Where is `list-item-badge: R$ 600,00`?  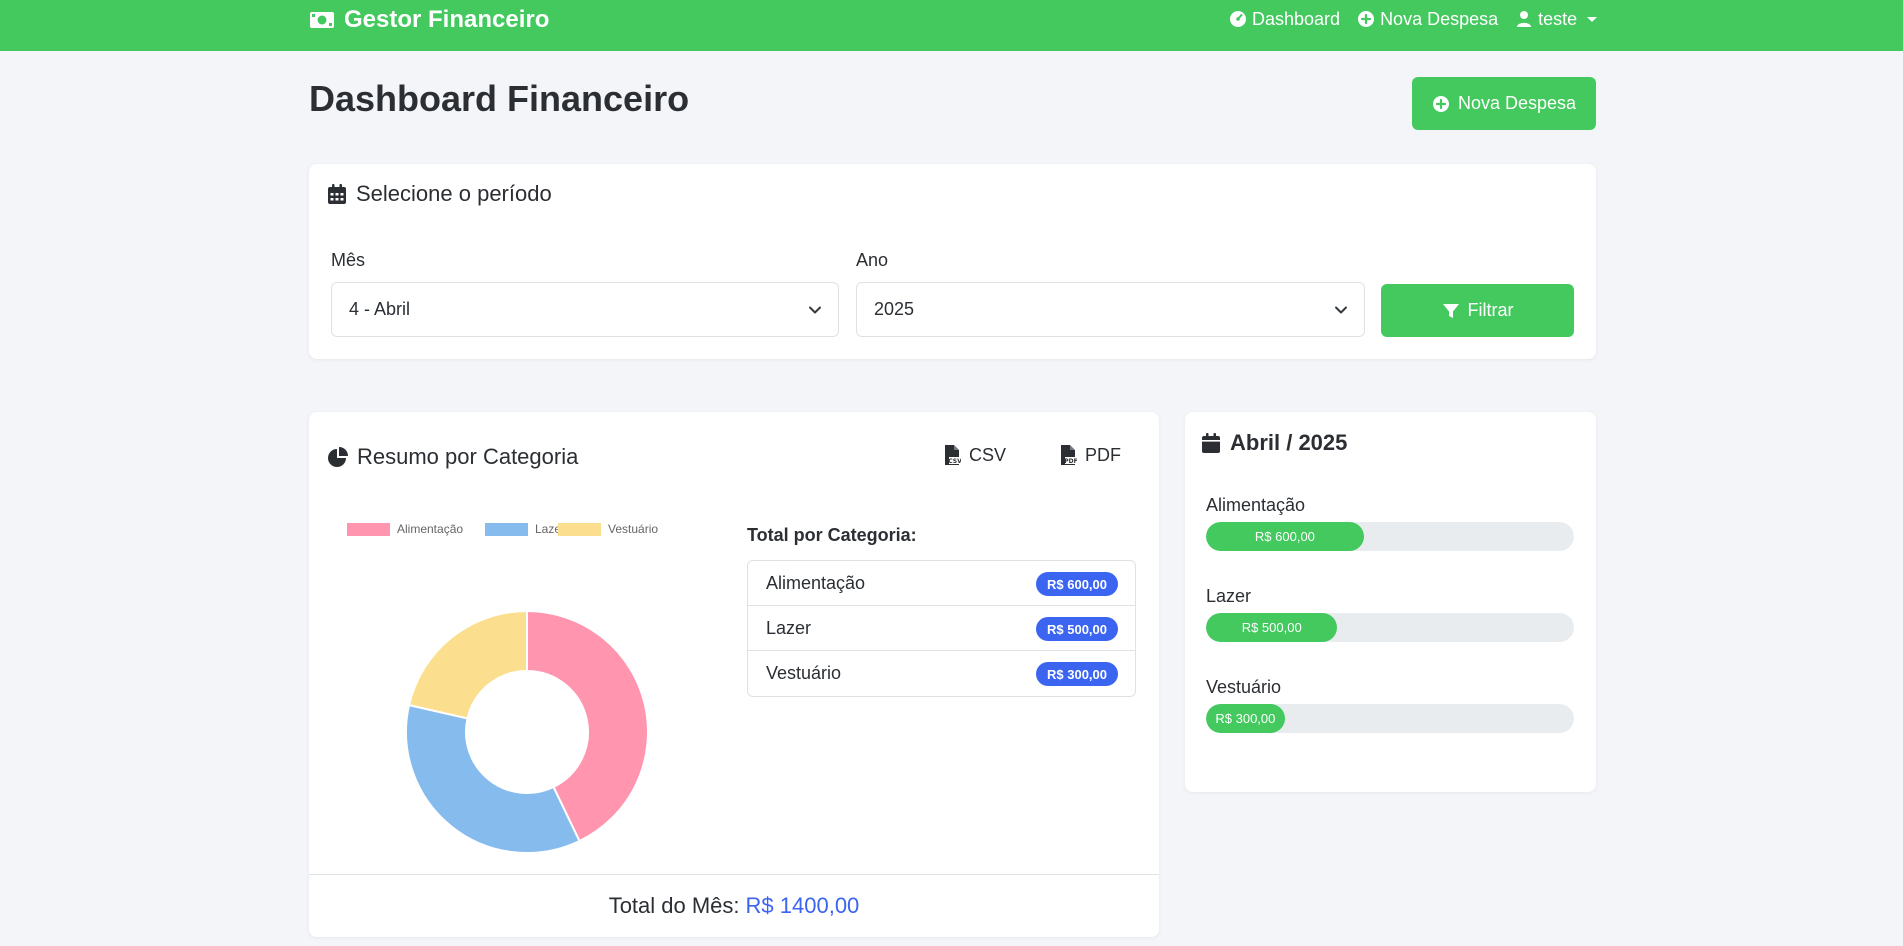
list-item-badge: R$ 600,00 is located at coordinates (1077, 584).